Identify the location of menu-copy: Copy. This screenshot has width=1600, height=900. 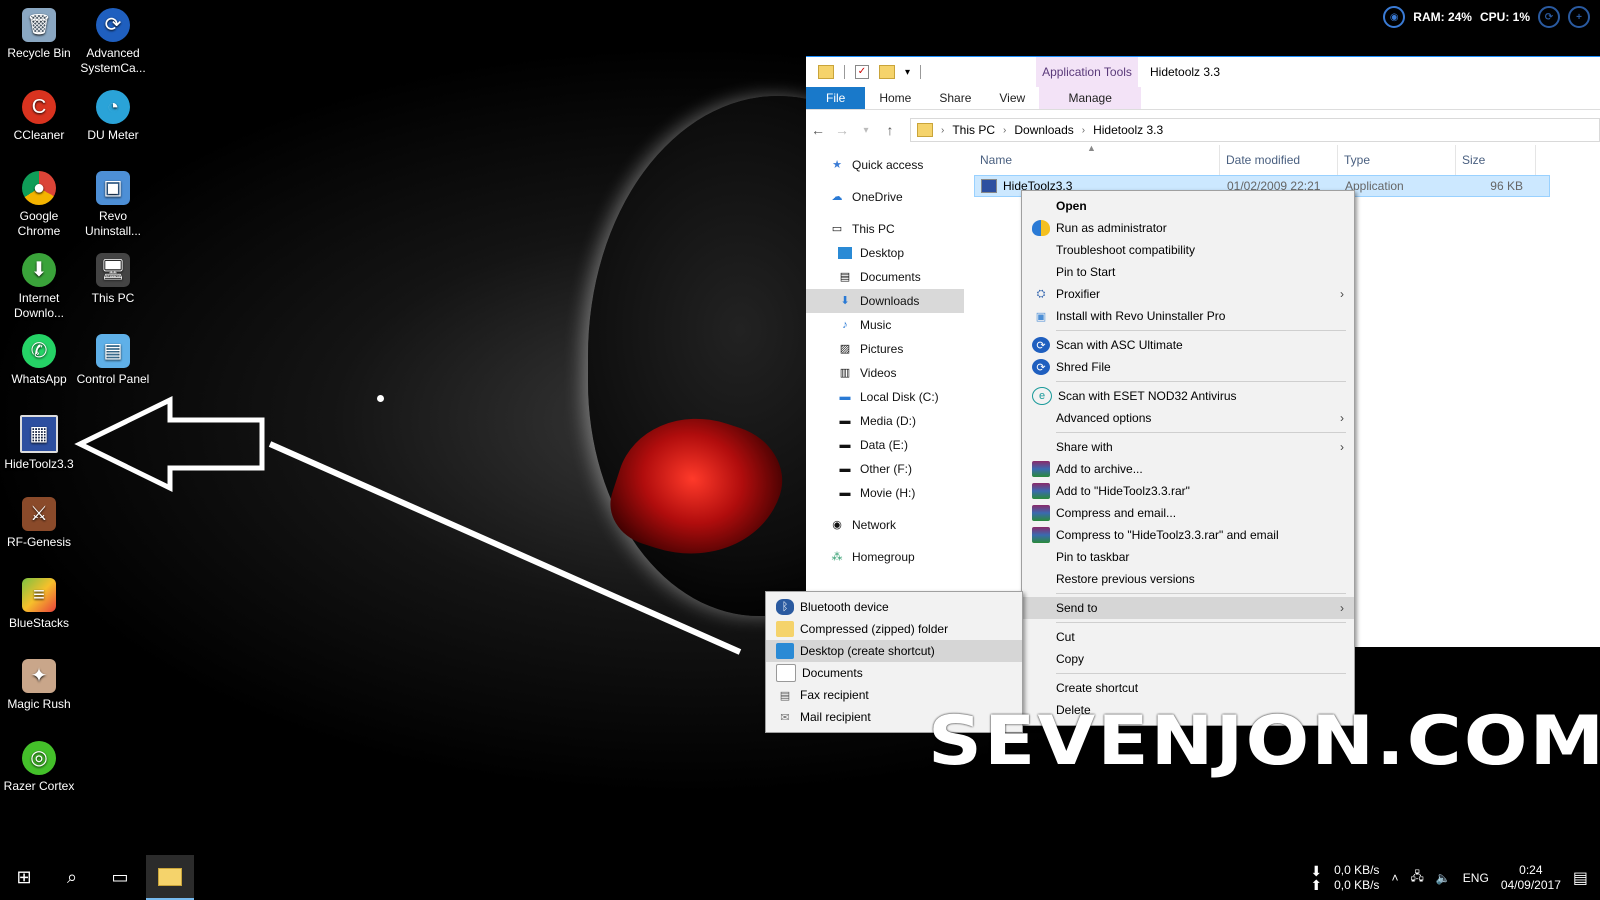
(1188, 659).